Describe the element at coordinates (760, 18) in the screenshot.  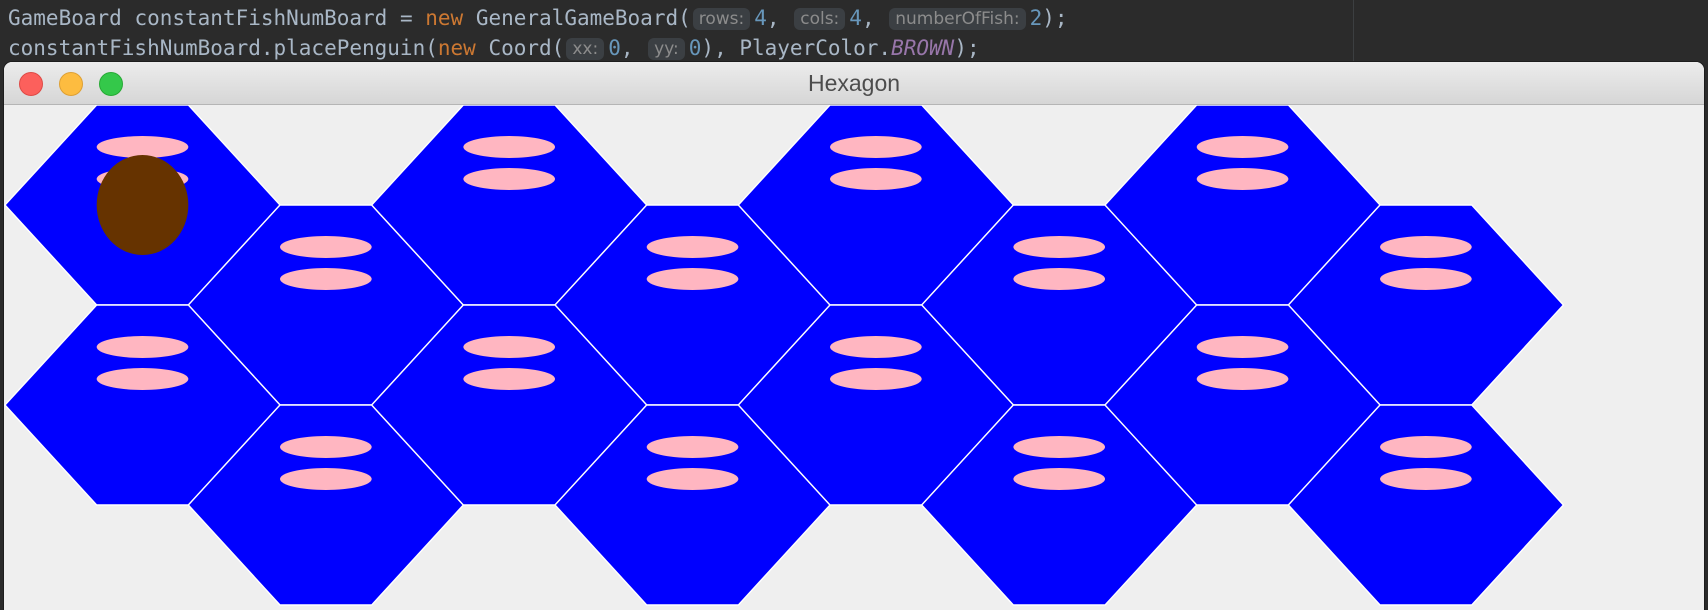
I see `code-value-rows: 4` at that location.